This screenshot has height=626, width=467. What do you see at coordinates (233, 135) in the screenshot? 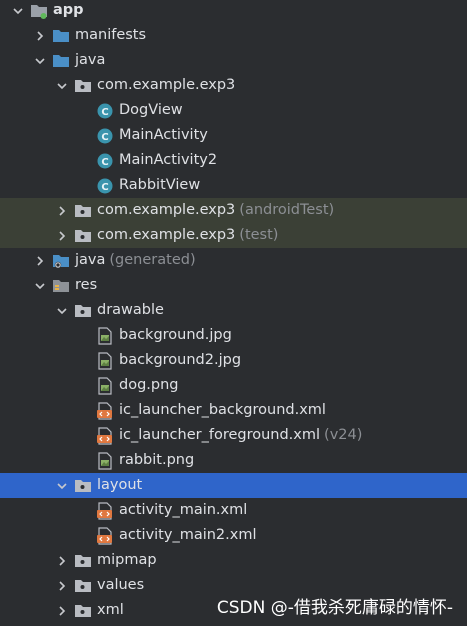
I see `tree-item-mainactivity: C MainActivity` at bounding box center [233, 135].